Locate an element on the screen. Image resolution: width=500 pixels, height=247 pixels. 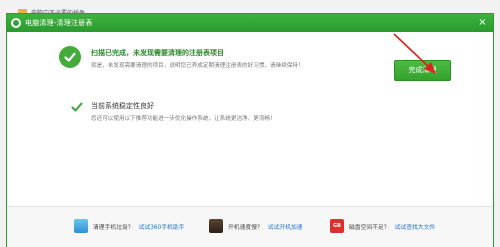
check-icon is located at coordinates (77, 107).